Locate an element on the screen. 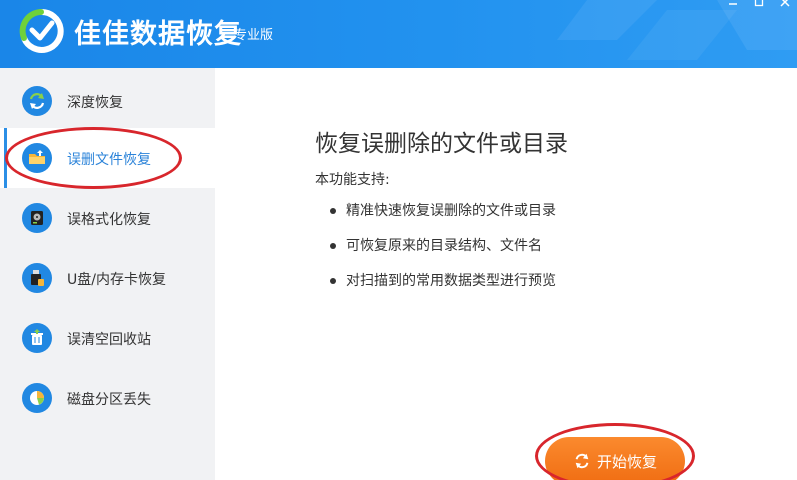  sidebar-item-recycle-bin: 误清空回收站 is located at coordinates (107, 338).